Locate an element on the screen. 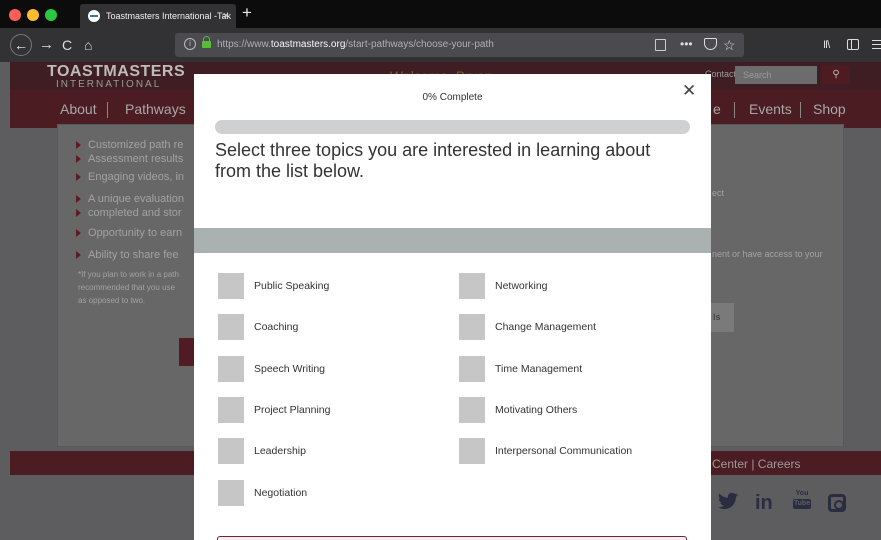  new-tab-button: + is located at coordinates (247, 13).